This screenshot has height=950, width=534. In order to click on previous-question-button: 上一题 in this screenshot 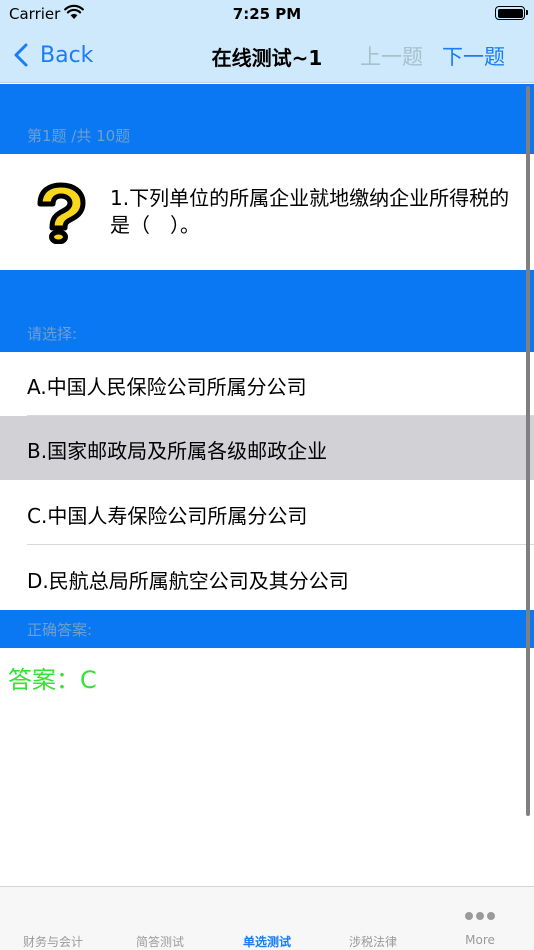, I will do `click(391, 56)`.